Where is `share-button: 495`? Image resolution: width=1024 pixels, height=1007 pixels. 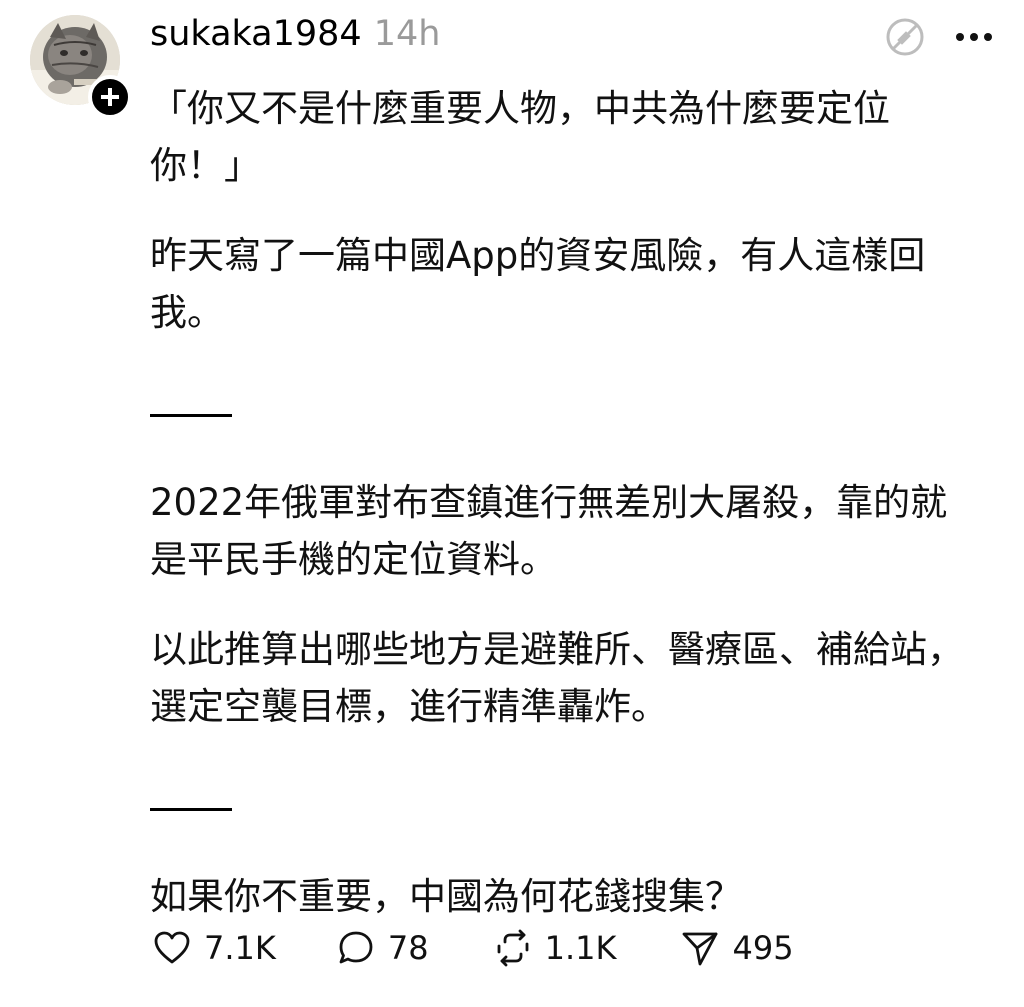 share-button: 495 is located at coordinates (737, 948).